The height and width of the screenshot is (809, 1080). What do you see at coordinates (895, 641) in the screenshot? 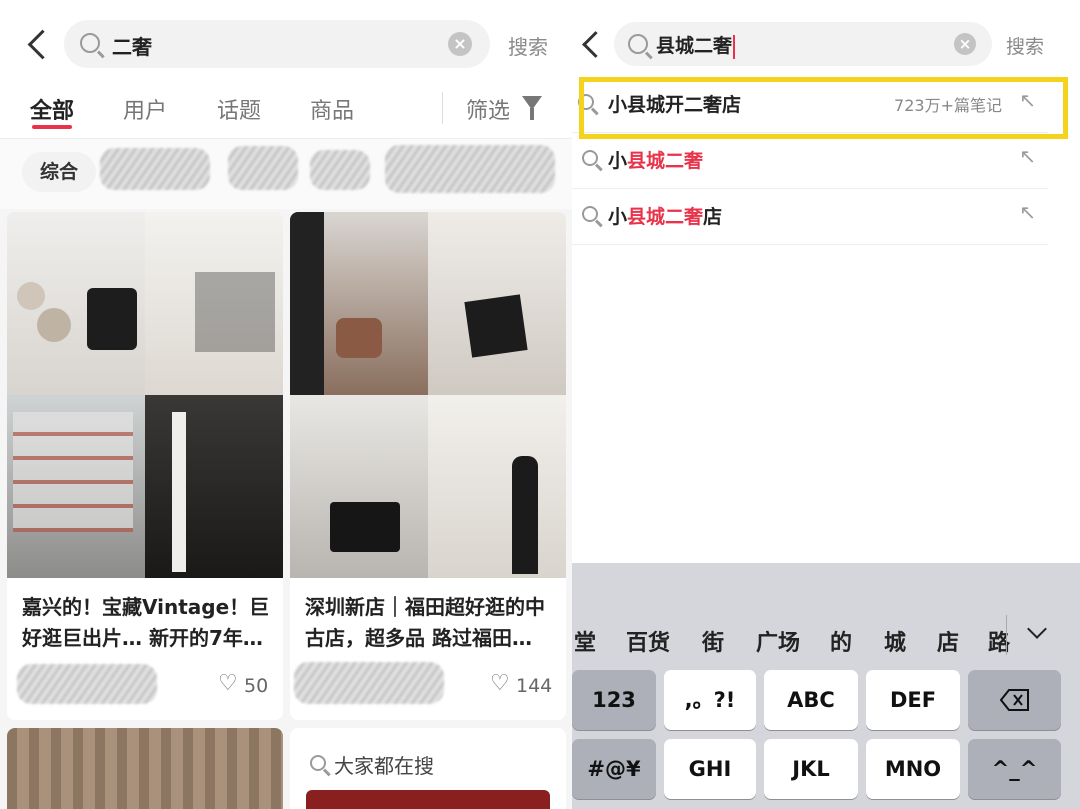
I see `candidate-word: 城` at bounding box center [895, 641].